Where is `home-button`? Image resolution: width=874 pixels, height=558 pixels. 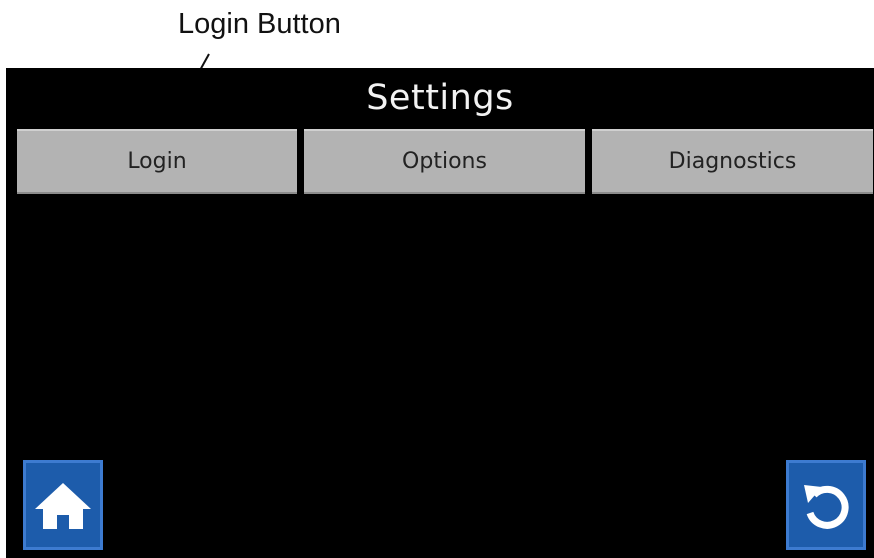
home-button is located at coordinates (63, 505).